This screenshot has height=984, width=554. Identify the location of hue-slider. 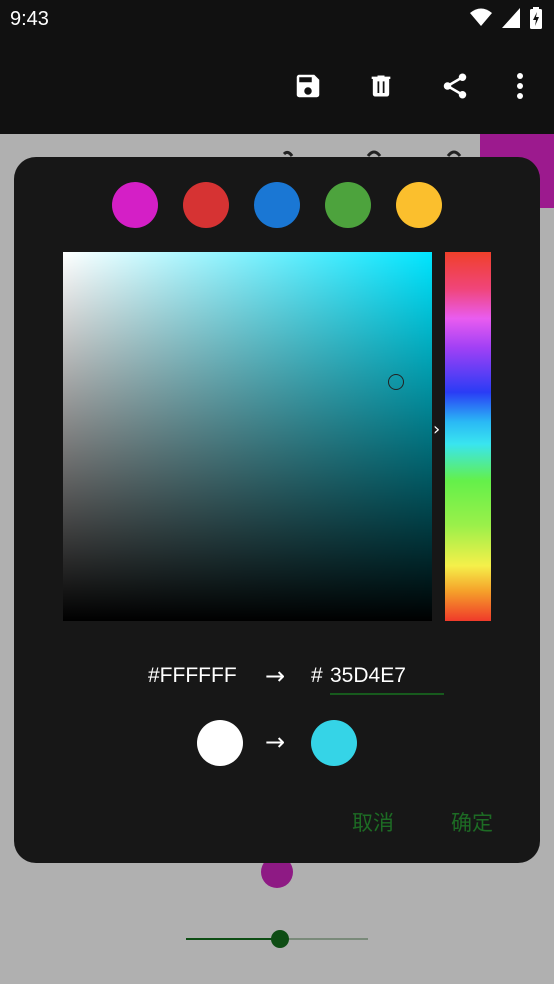
(468, 436).